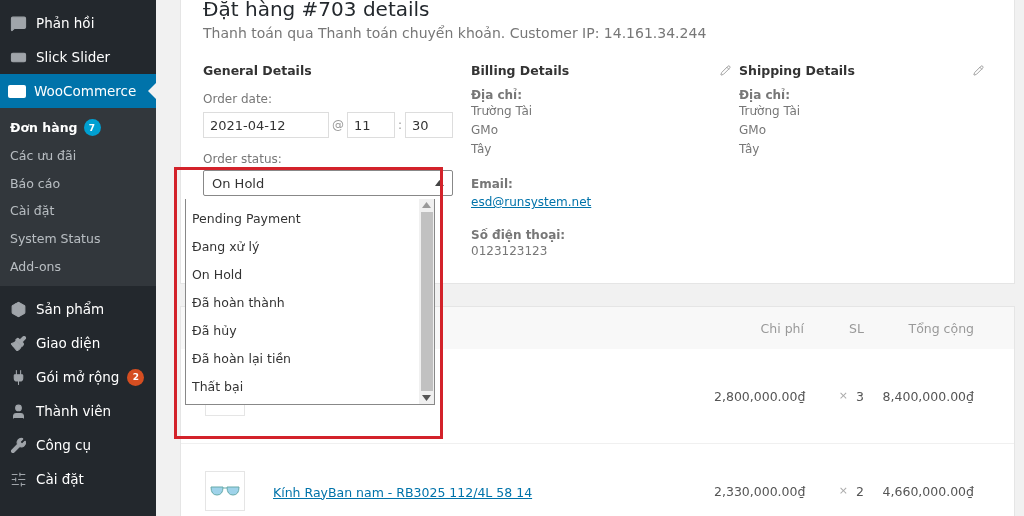 The height and width of the screenshot is (516, 1024). Describe the element at coordinates (531, 202) in the screenshot. I see `email-link: esd@runsystem.net` at that location.